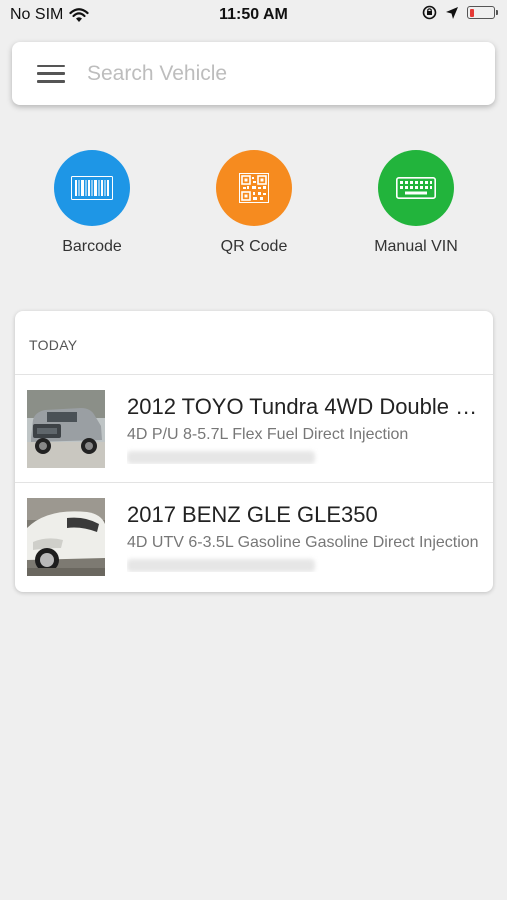 This screenshot has height=900, width=507. Describe the element at coordinates (253, 16) in the screenshot. I see `status-bar: No SIM 11:50 AM` at that location.